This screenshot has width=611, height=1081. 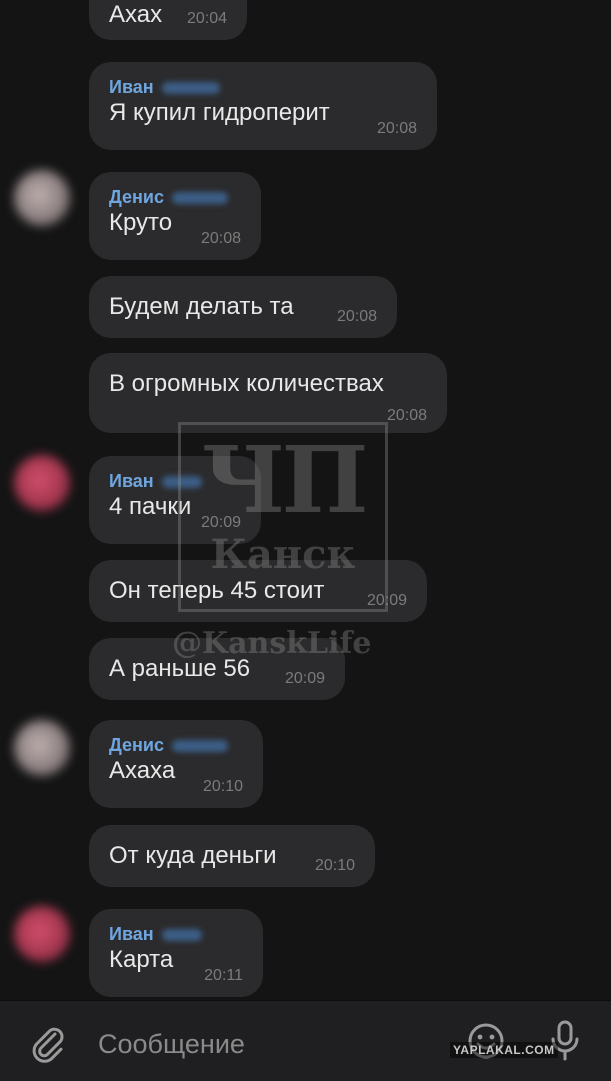 What do you see at coordinates (168, 20) in the screenshot?
I see `message-bubble: Ахах 20:04` at bounding box center [168, 20].